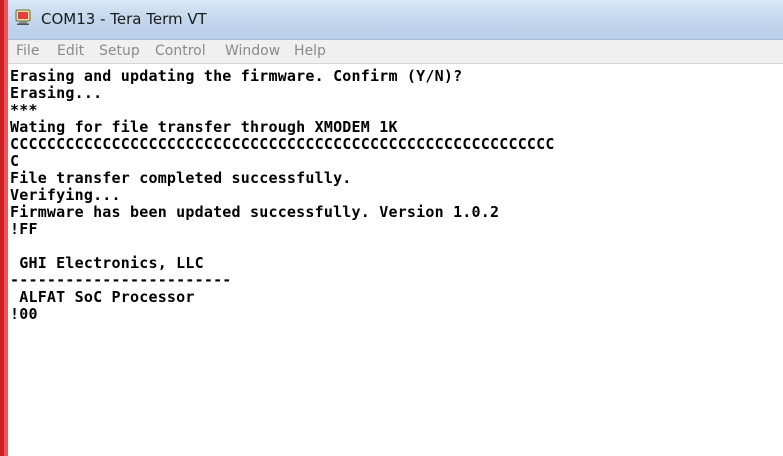 This screenshot has width=783, height=456. Describe the element at coordinates (124, 19) in the screenshot. I see `window-title: COM13 - Tera Term VT` at that location.